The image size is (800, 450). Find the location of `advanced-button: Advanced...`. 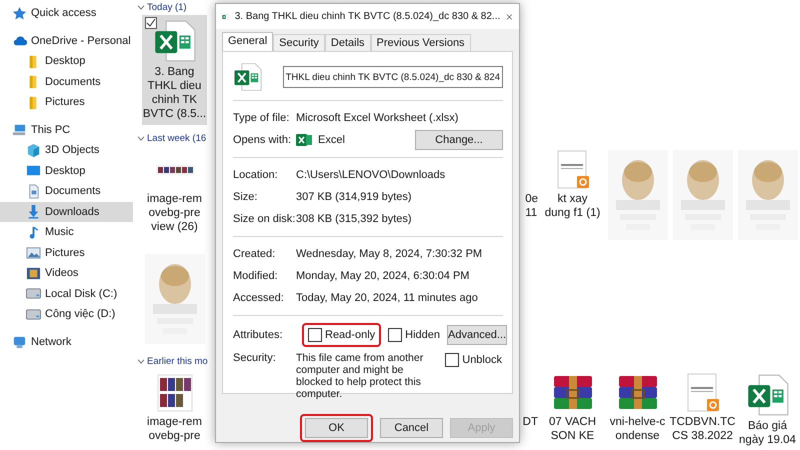

advanced-button: Advanced... is located at coordinates (477, 335).